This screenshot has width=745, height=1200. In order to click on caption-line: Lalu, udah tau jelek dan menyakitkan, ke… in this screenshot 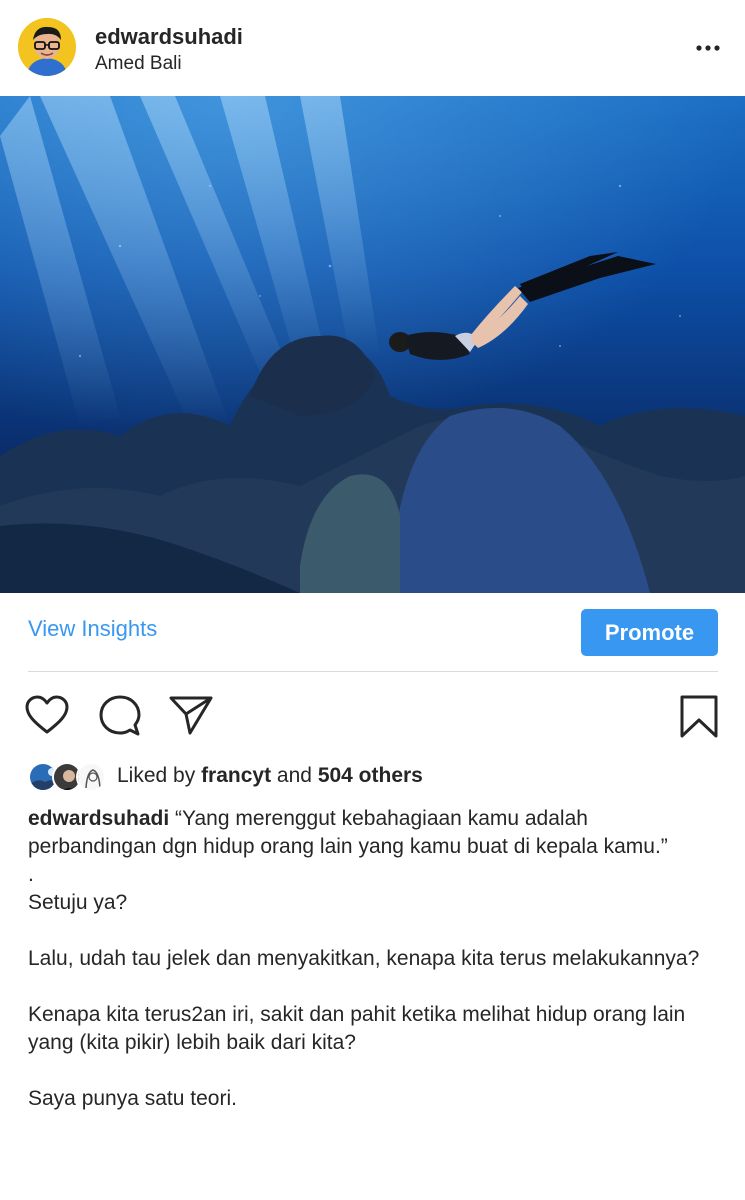, I will do `click(364, 958)`.